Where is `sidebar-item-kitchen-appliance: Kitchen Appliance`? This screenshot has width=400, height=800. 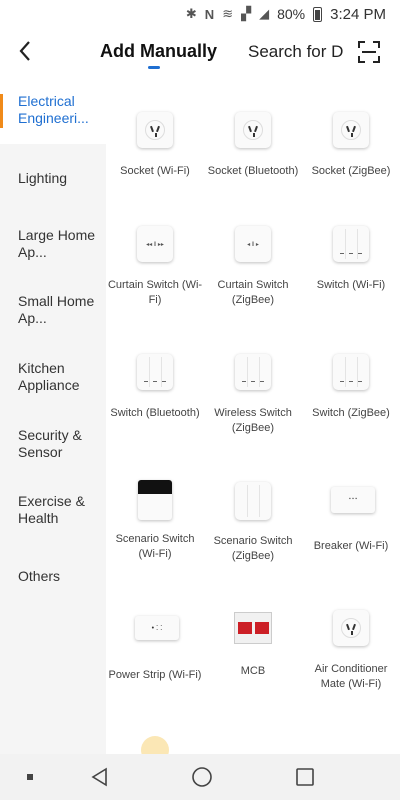 sidebar-item-kitchen-appliance: Kitchen Appliance is located at coordinates (53, 377).